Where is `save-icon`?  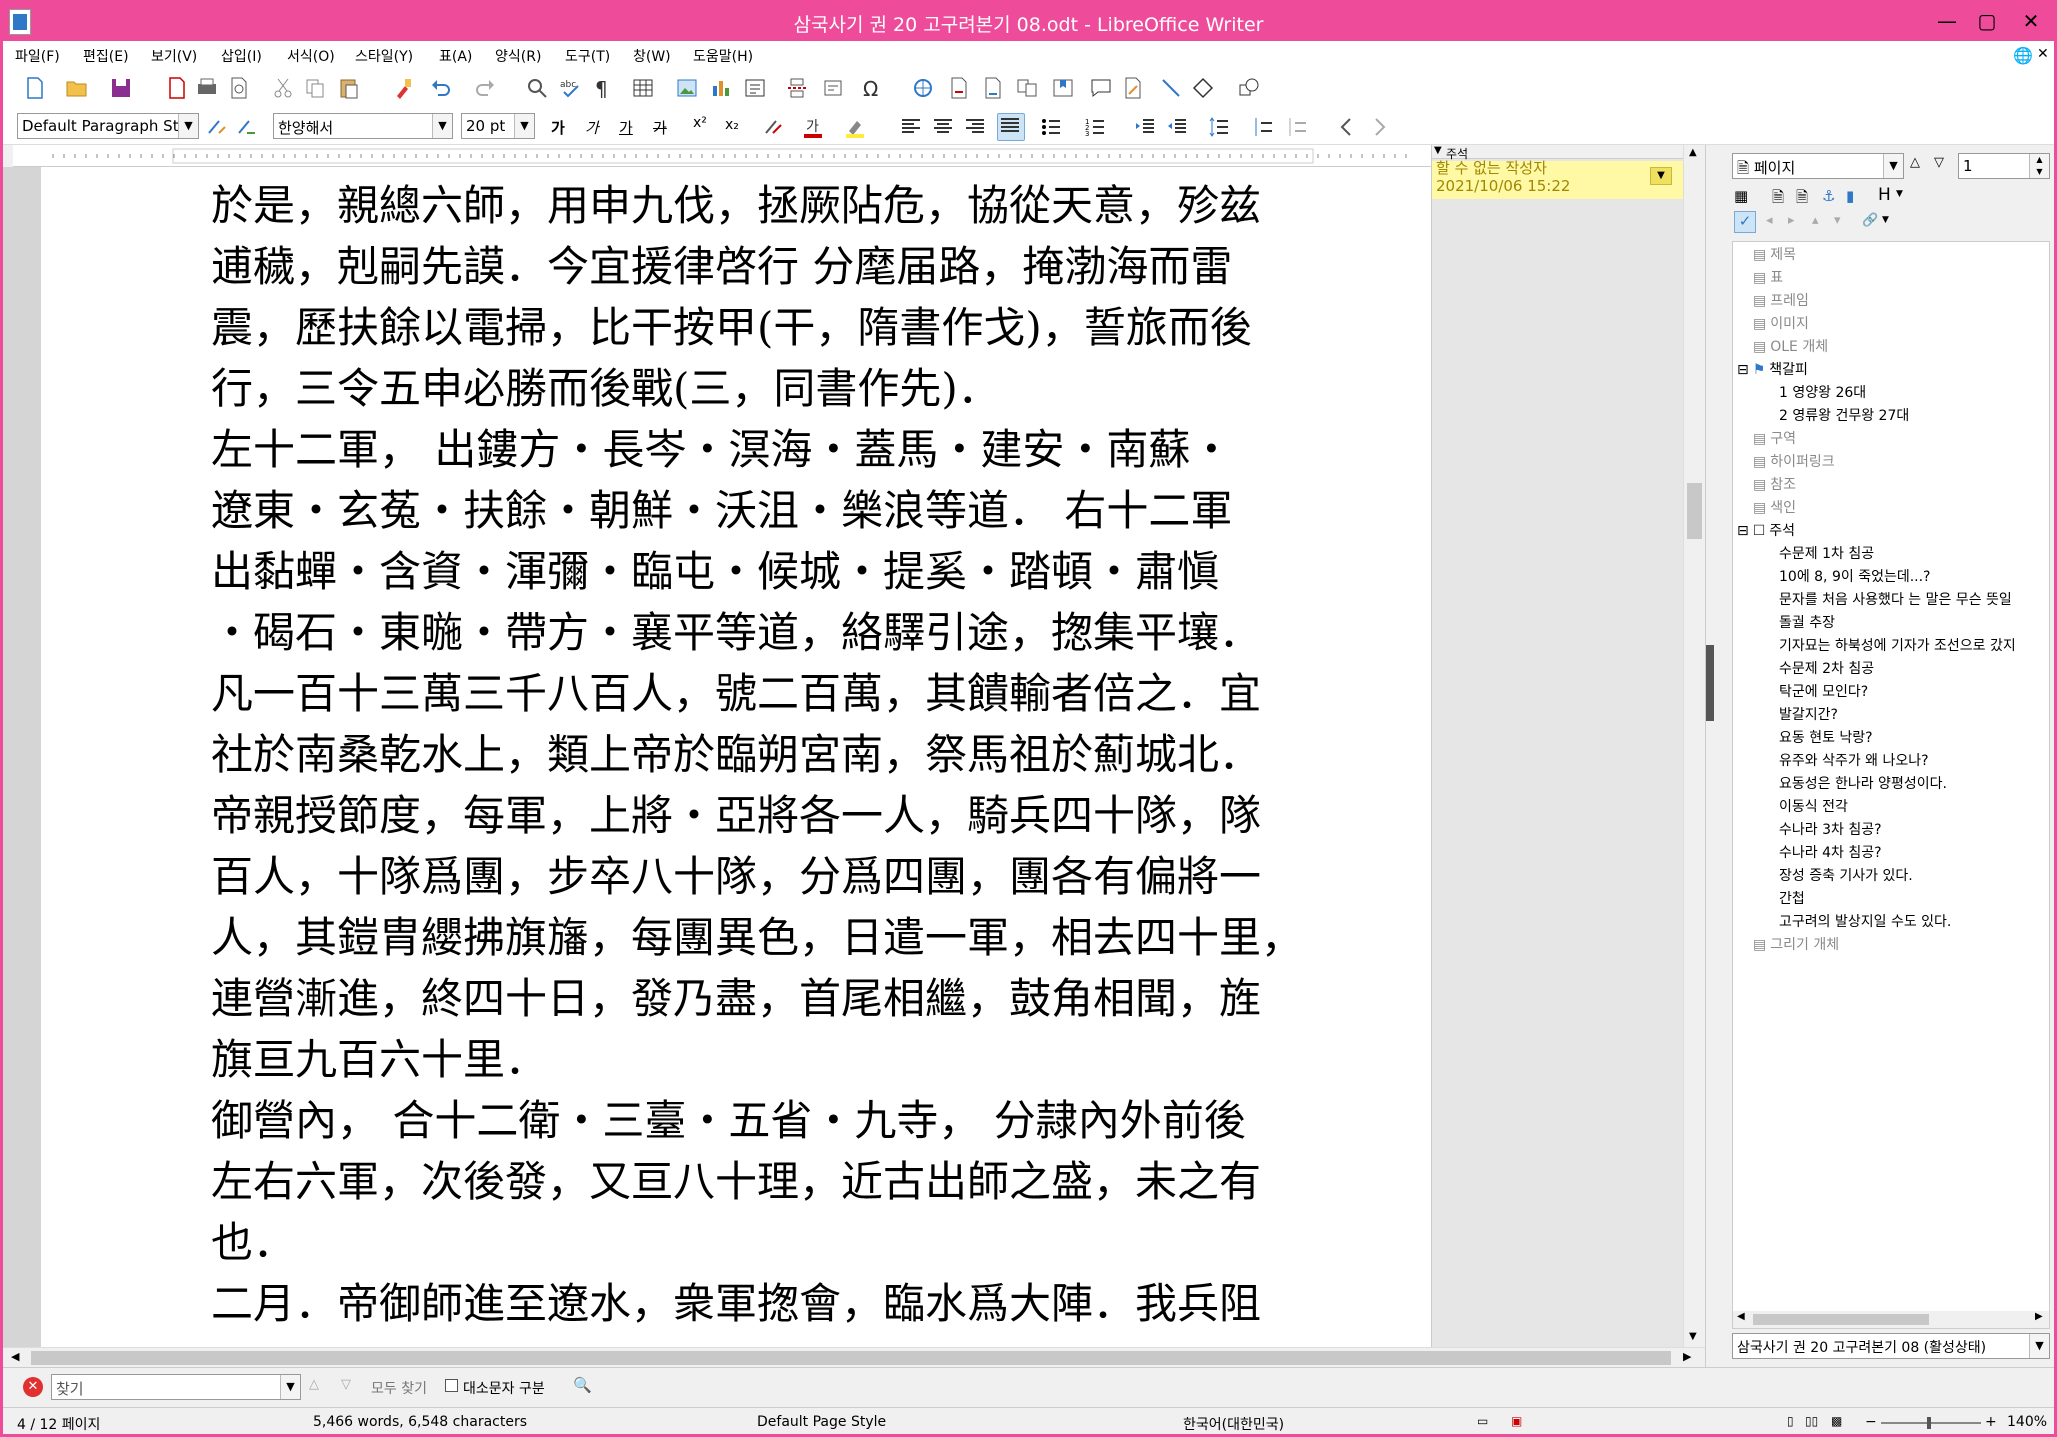 save-icon is located at coordinates (121, 88).